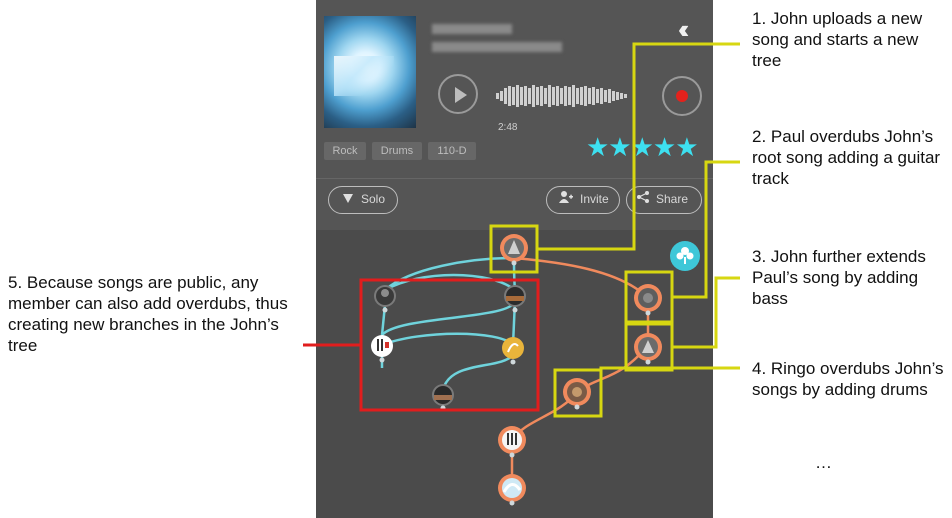 The width and height of the screenshot is (952, 518). What do you see at coordinates (577, 392) in the screenshot?
I see `node-ringo-drums` at bounding box center [577, 392].